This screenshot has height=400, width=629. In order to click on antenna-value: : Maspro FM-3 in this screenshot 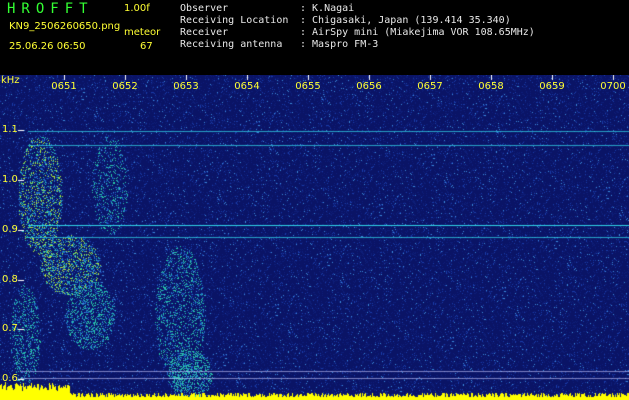, I will do `click(339, 44)`.